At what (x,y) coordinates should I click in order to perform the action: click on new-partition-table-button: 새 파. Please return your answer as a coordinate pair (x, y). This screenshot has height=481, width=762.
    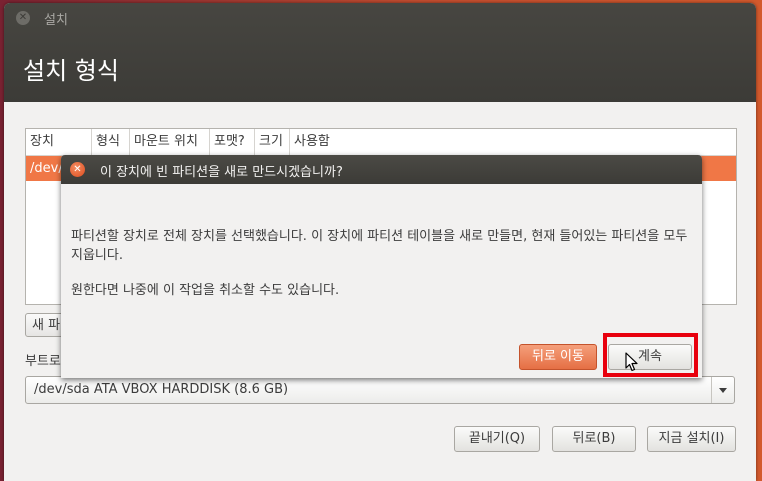
    Looking at the image, I should click on (45, 325).